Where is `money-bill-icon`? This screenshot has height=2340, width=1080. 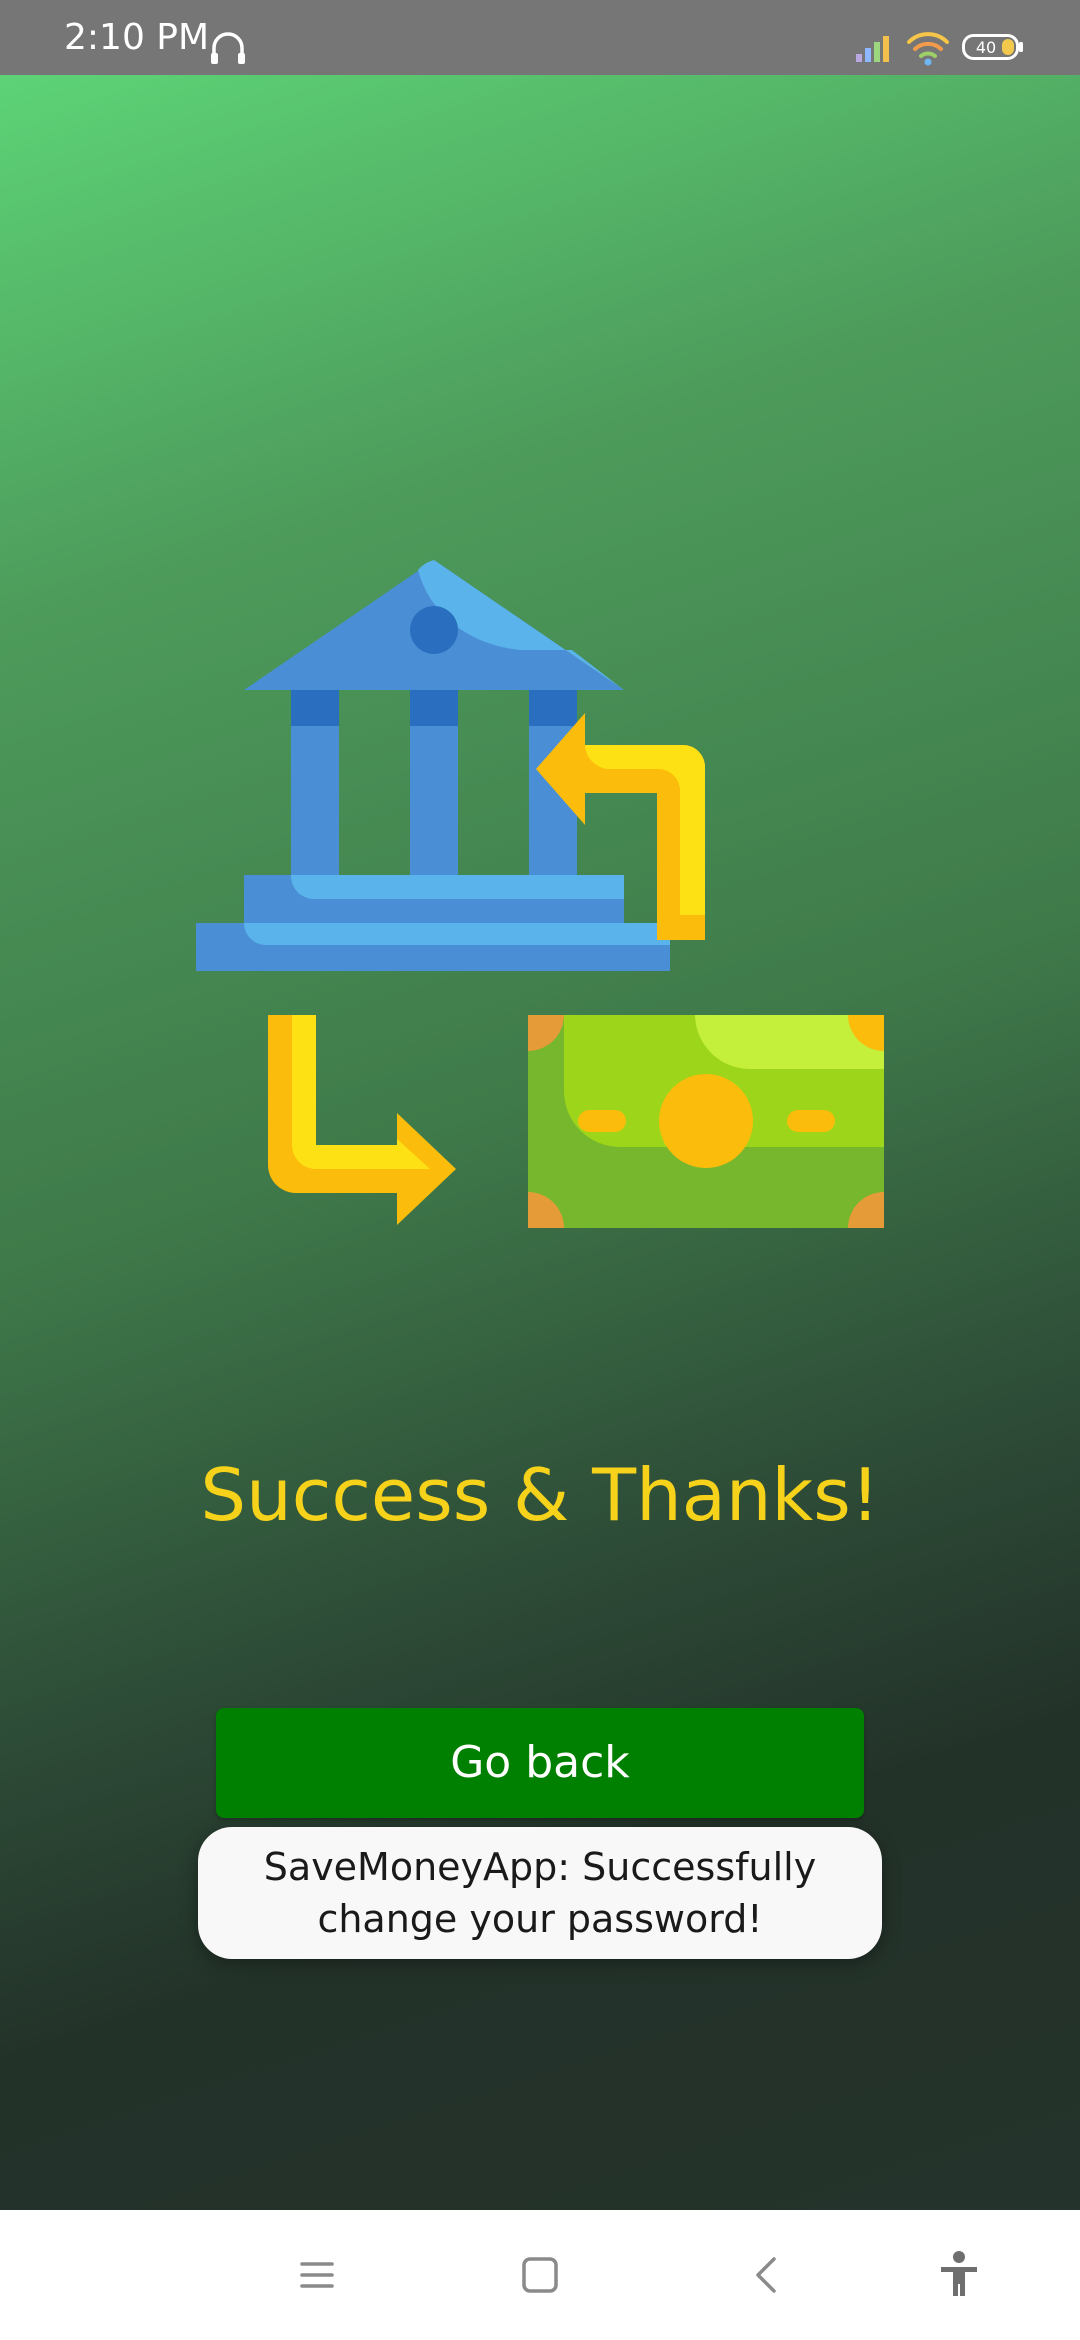 money-bill-icon is located at coordinates (706, 1121).